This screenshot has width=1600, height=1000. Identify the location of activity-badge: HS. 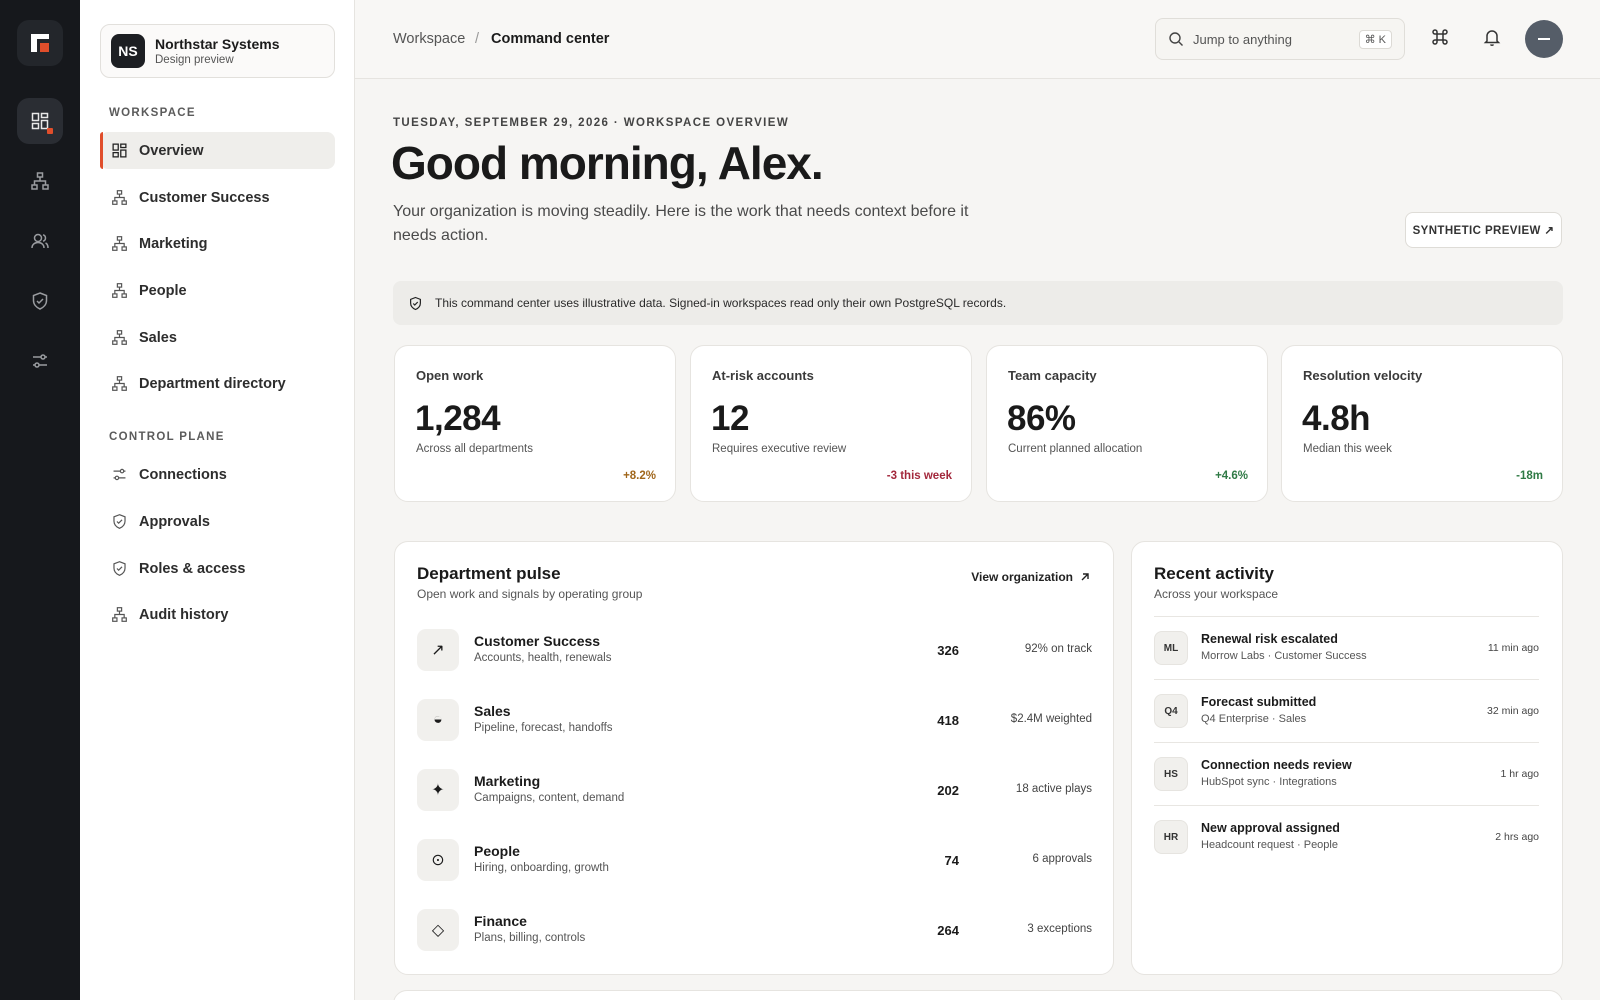
(1171, 774).